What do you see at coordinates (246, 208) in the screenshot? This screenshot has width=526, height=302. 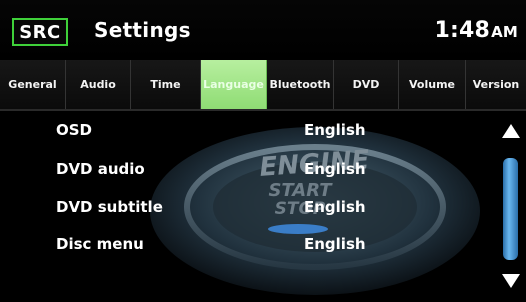 I see `setting-row-dvd-subtitle: DVD subtitle English` at bounding box center [246, 208].